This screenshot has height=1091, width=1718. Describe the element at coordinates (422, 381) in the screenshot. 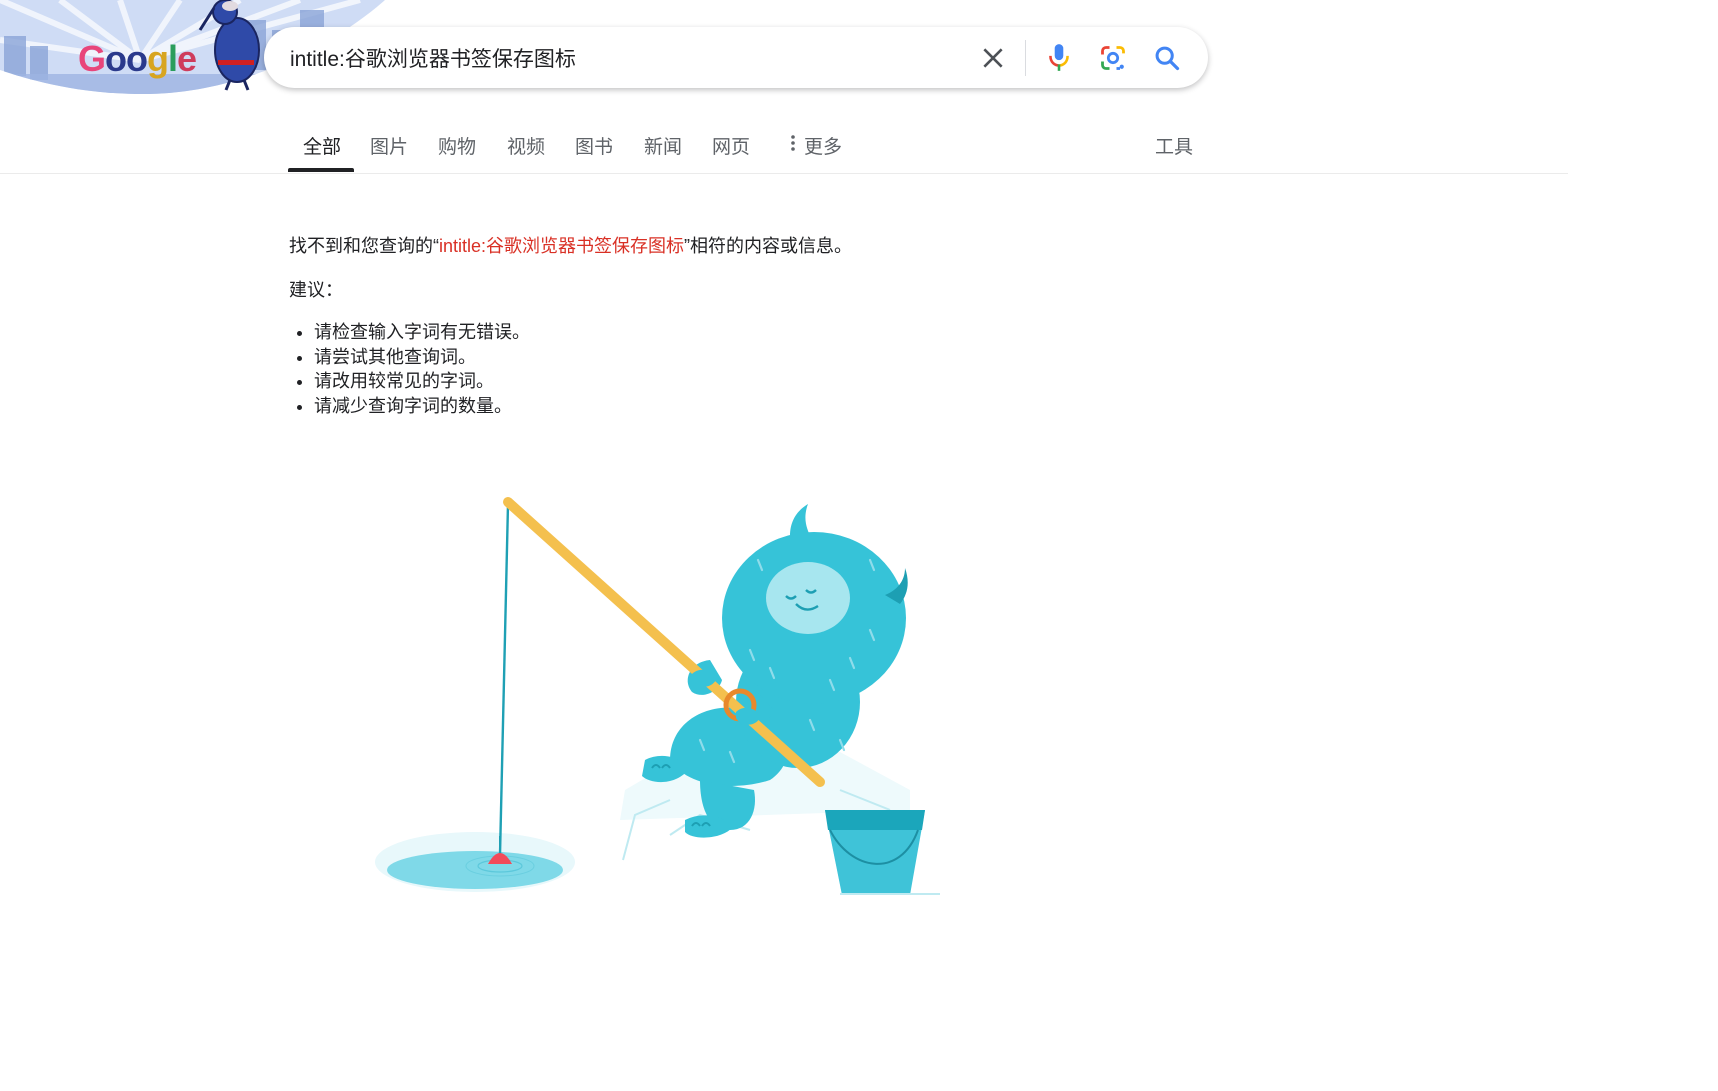

I see `suggestion-item: 请改用较常见的字词。` at that location.